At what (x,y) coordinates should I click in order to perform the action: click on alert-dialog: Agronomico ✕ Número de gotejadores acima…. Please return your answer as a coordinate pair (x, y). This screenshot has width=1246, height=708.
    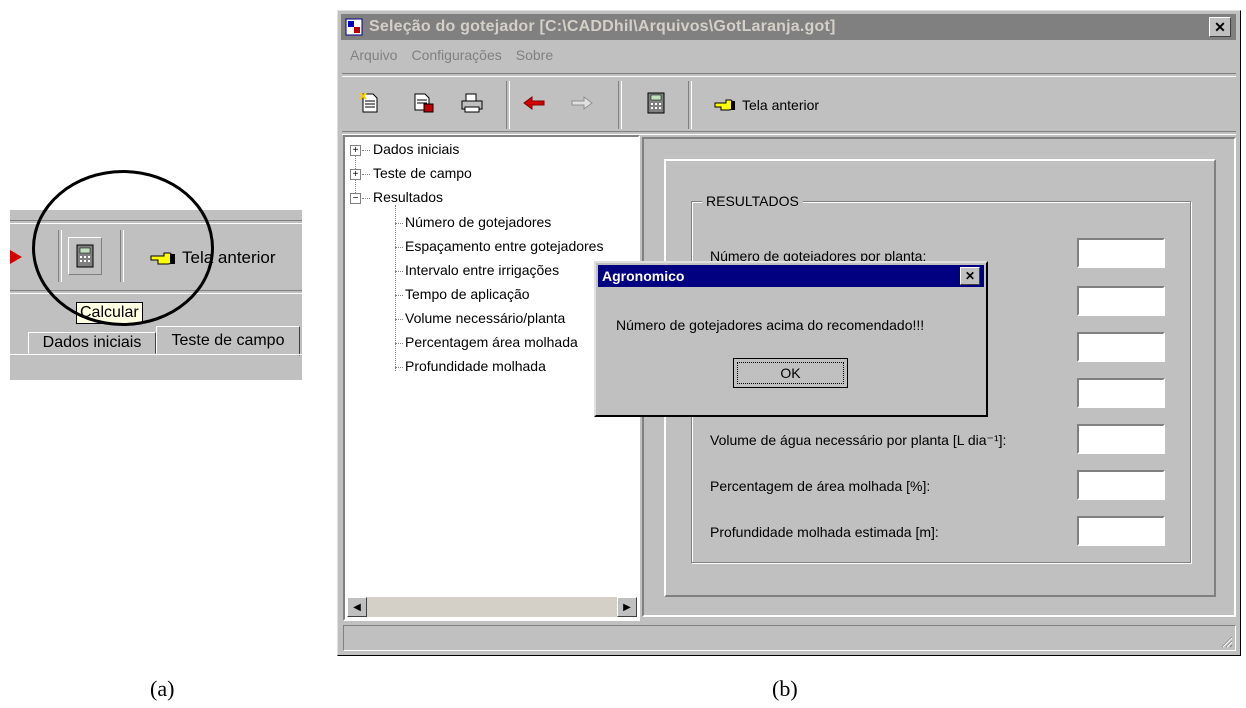
    Looking at the image, I should click on (791, 339).